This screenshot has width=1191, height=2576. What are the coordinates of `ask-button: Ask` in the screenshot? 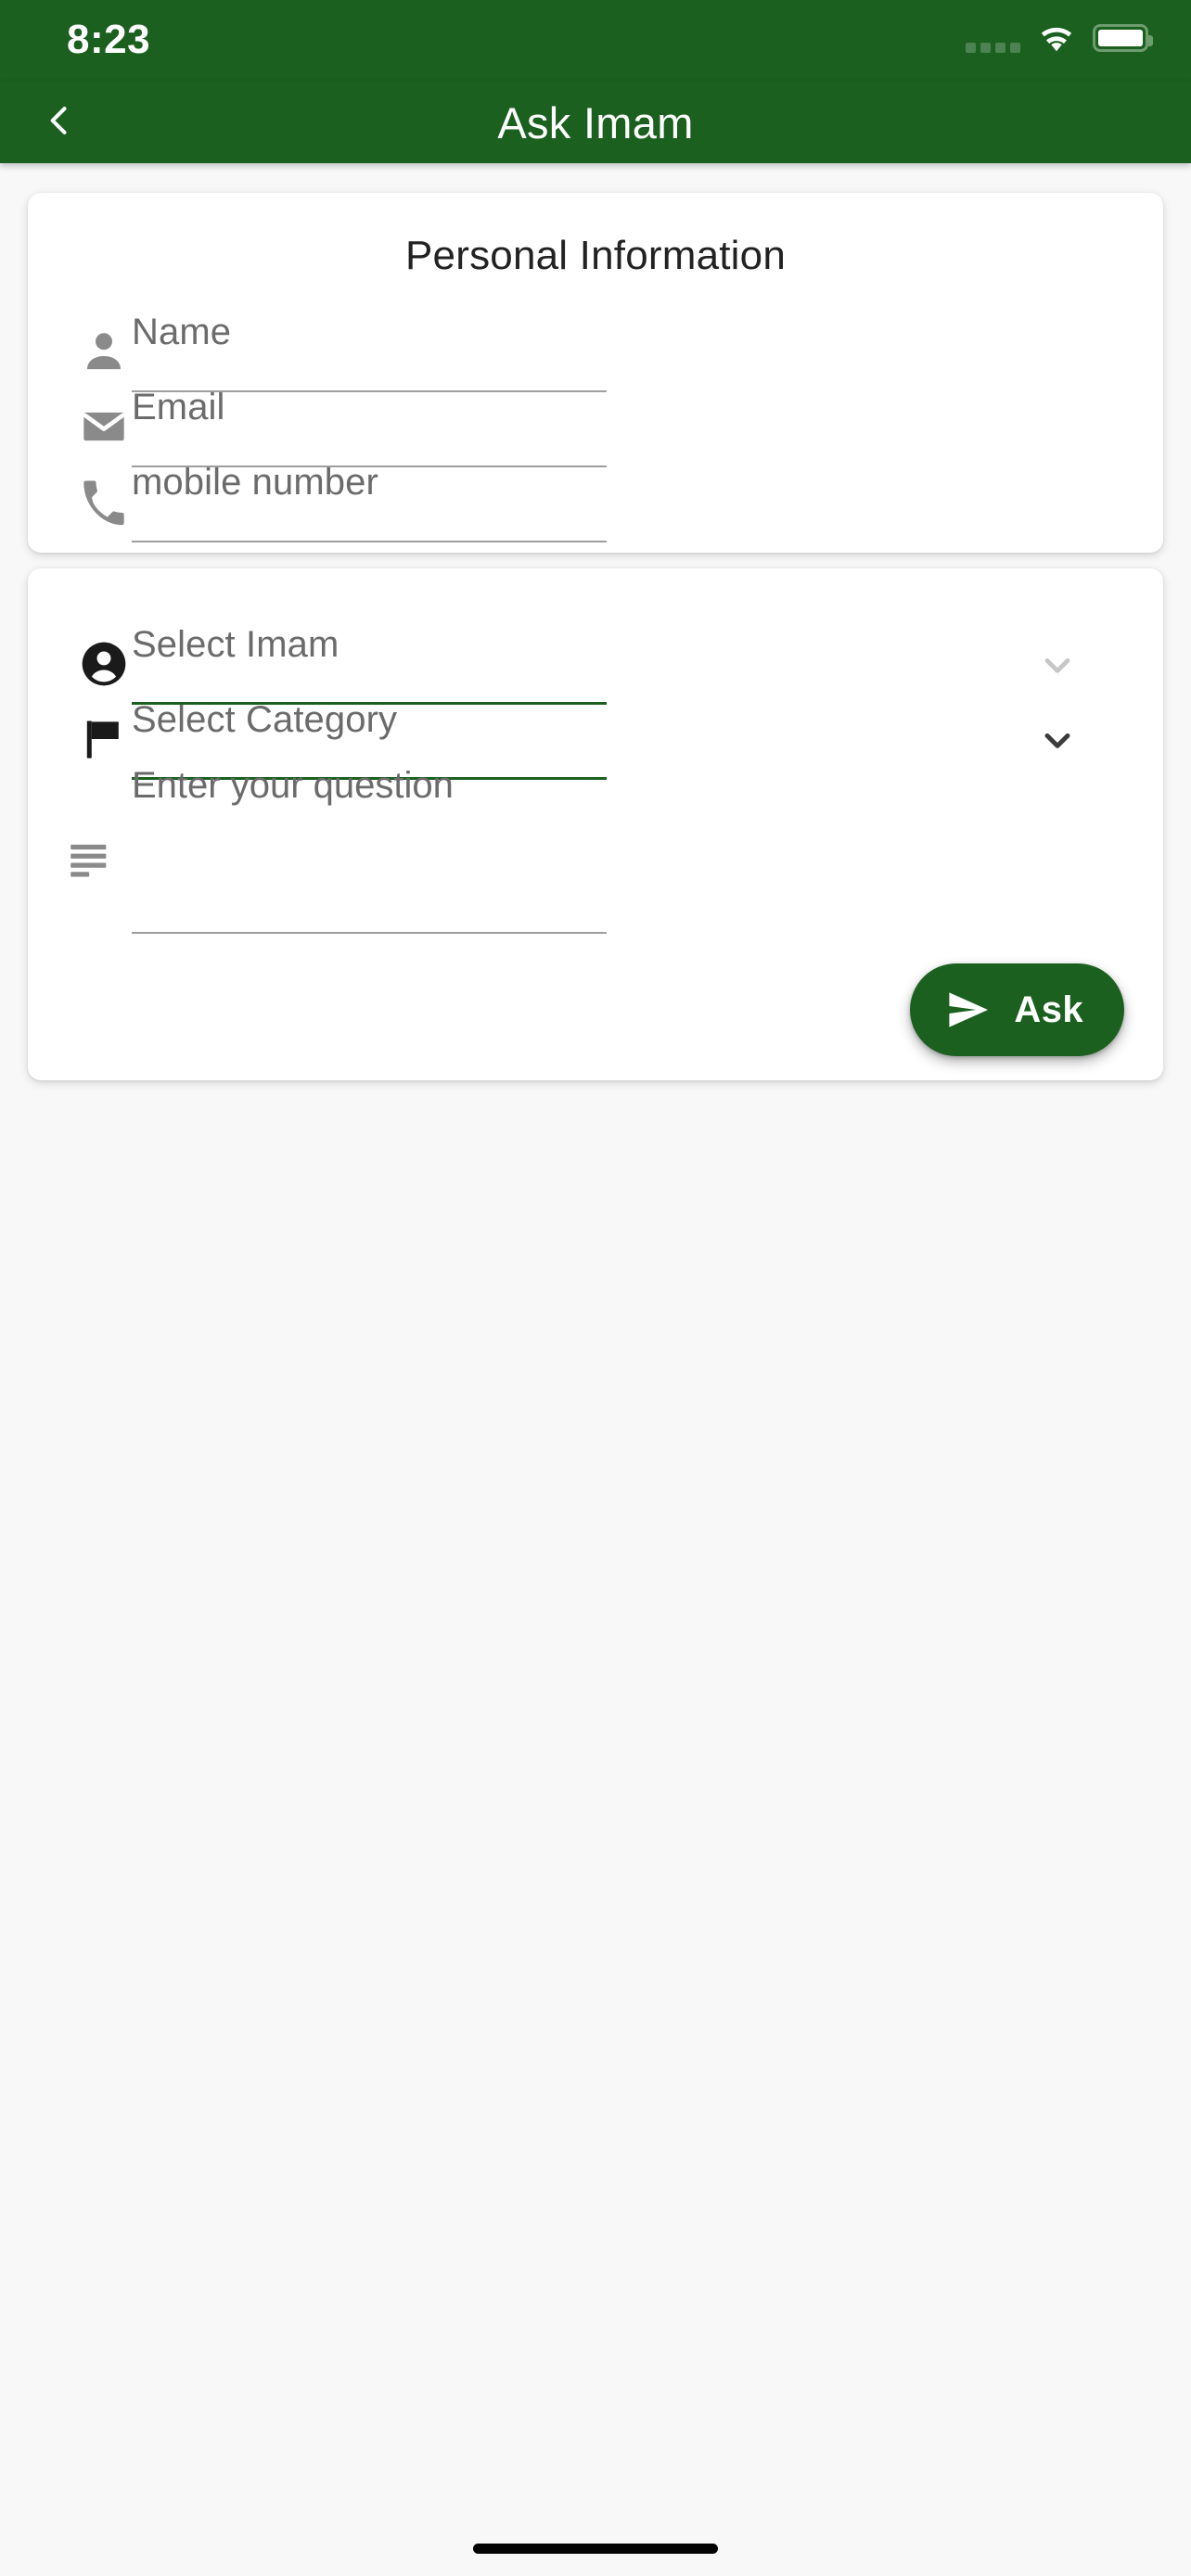 It's located at (1017, 1010).